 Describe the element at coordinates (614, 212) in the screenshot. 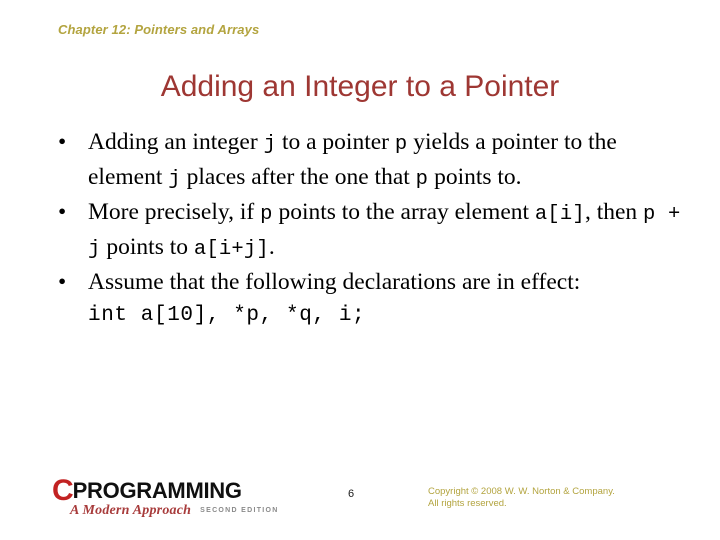

I see `inline-text: , then` at that location.